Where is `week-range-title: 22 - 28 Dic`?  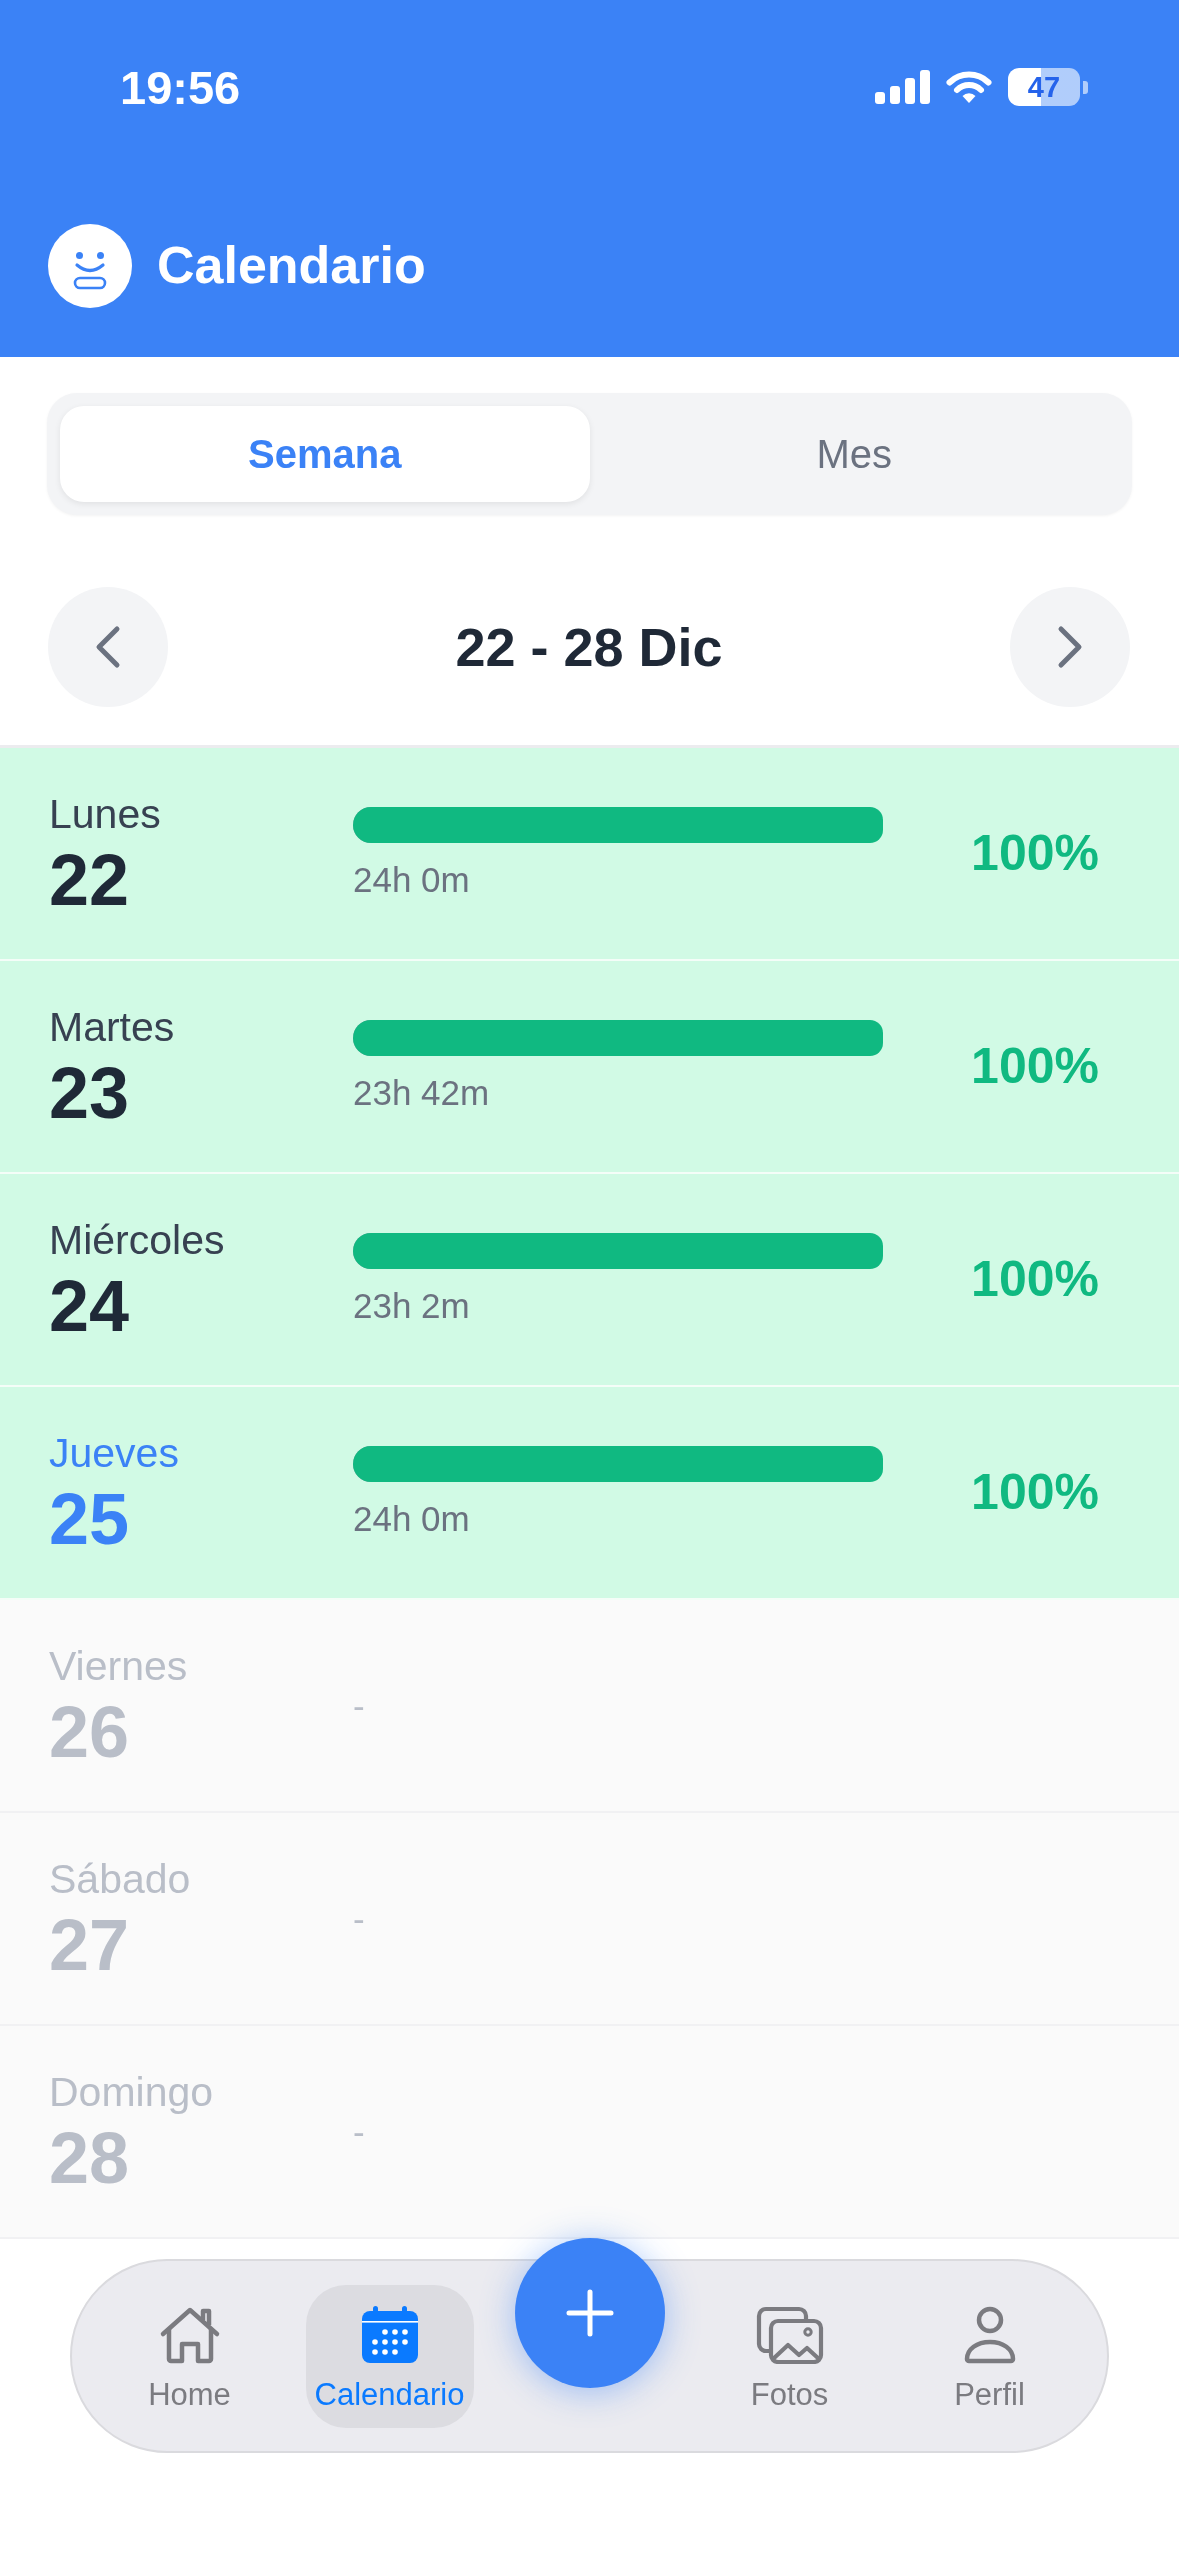 week-range-title: 22 - 28 Dic is located at coordinates (589, 647).